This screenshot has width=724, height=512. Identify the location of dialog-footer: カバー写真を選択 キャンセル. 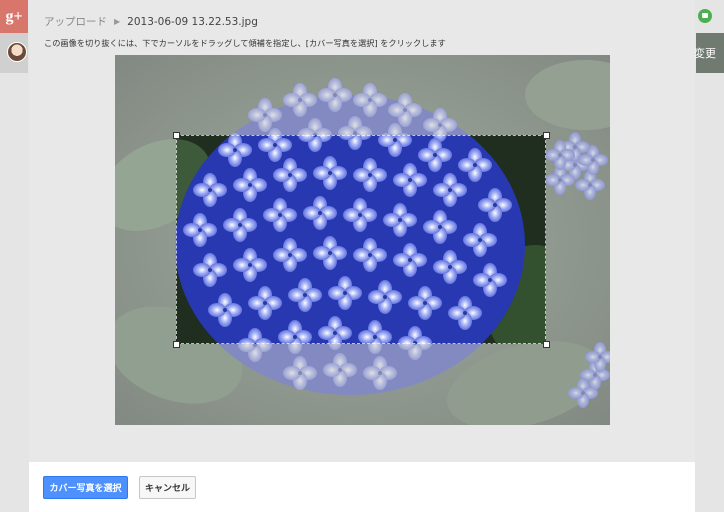
(362, 487).